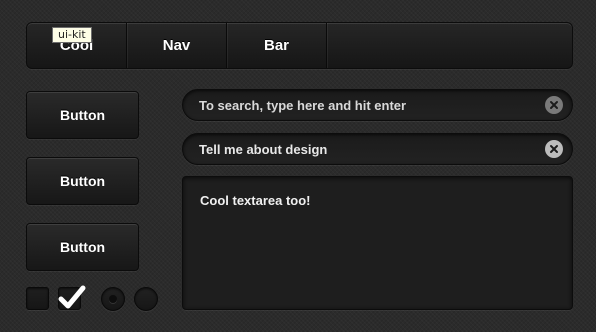  What do you see at coordinates (277, 45) in the screenshot?
I see `nav-item-bar: Bar` at bounding box center [277, 45].